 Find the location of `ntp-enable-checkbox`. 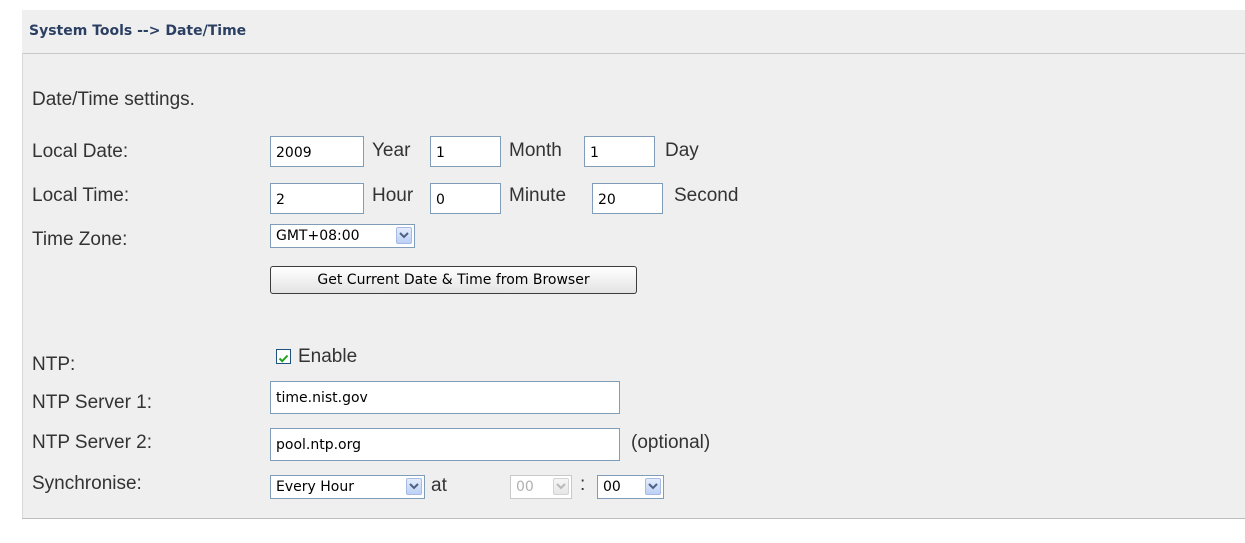

ntp-enable-checkbox is located at coordinates (283, 356).